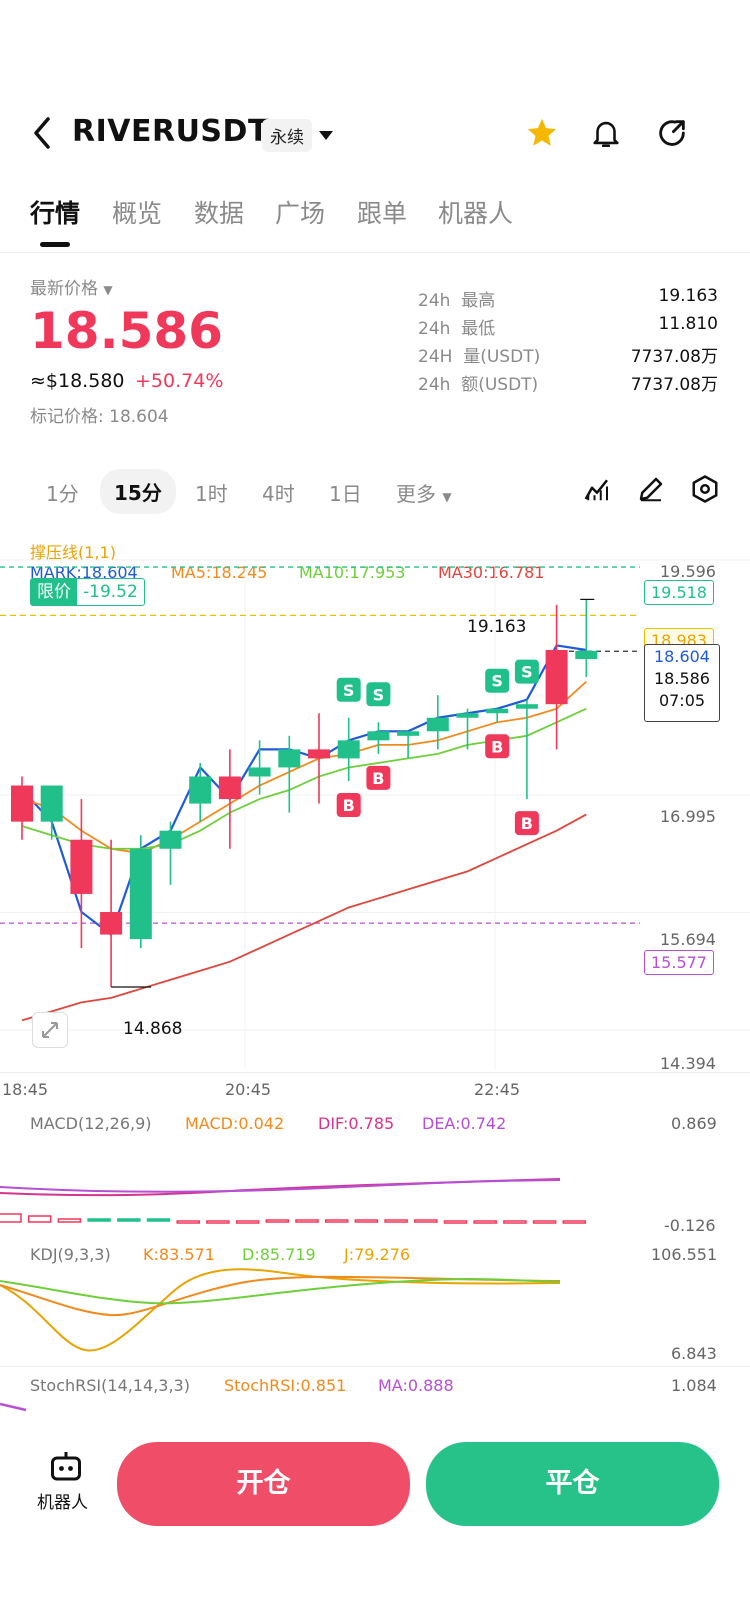 Image resolution: width=750 pixels, height=1624 pixels. Describe the element at coordinates (25, 1089) in the screenshot. I see `time-tick-1: 18:45` at that location.